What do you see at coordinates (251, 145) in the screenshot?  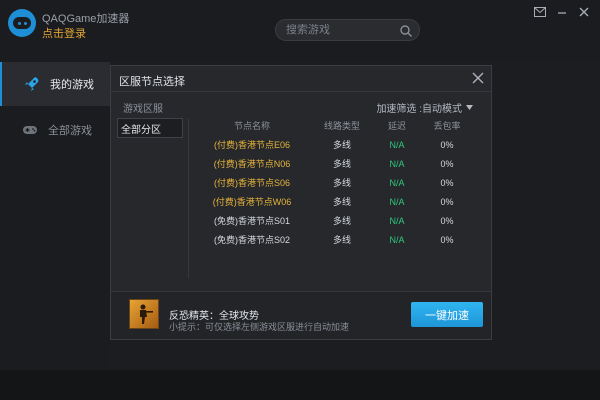 I see `node-name: (付费)香港节点E06` at bounding box center [251, 145].